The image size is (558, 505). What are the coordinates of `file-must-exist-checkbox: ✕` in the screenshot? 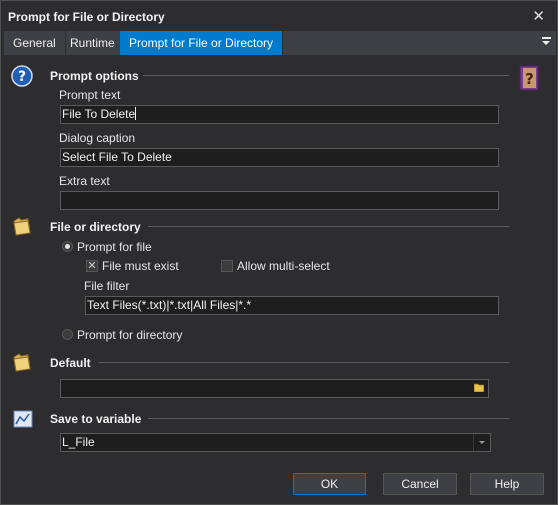 It's located at (92, 266).